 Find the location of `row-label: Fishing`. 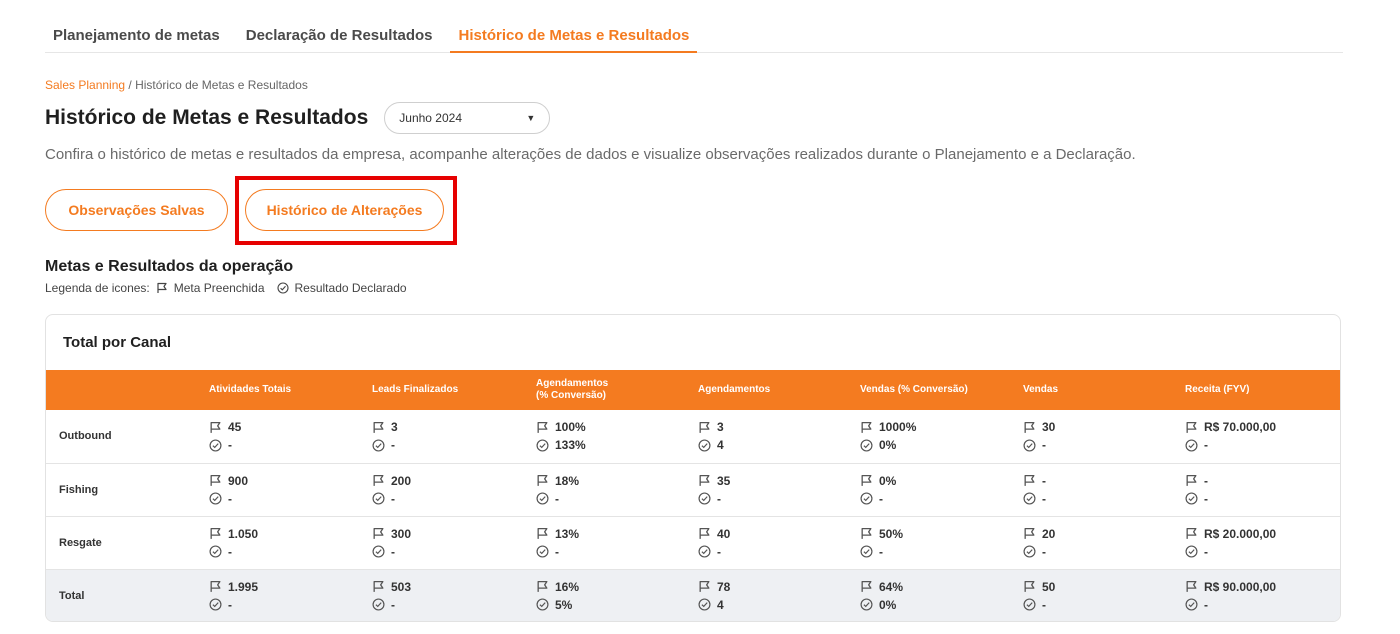

row-label: Fishing is located at coordinates (79, 489).